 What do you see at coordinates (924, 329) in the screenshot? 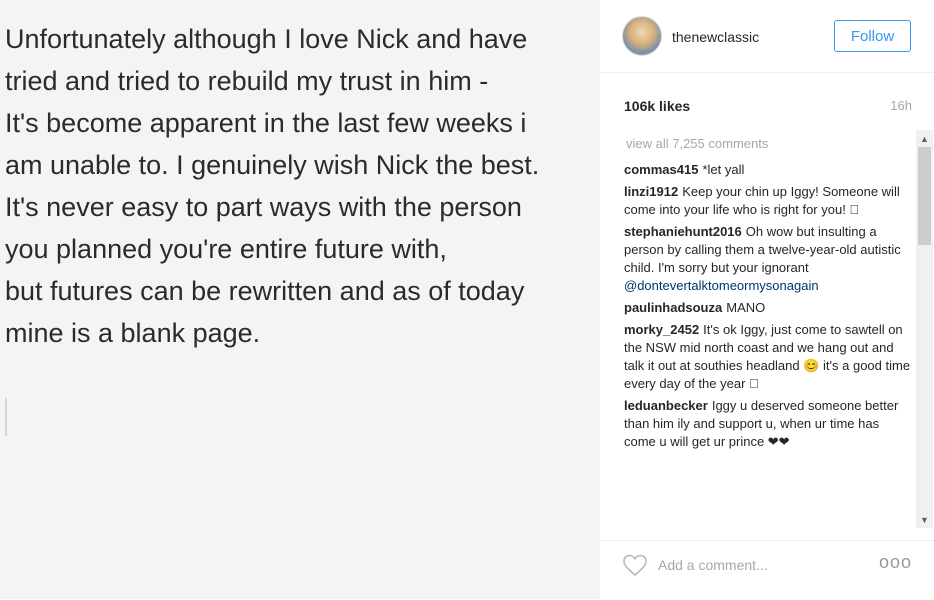
I see `comments-scrollbar: ▲ ▼` at bounding box center [924, 329].